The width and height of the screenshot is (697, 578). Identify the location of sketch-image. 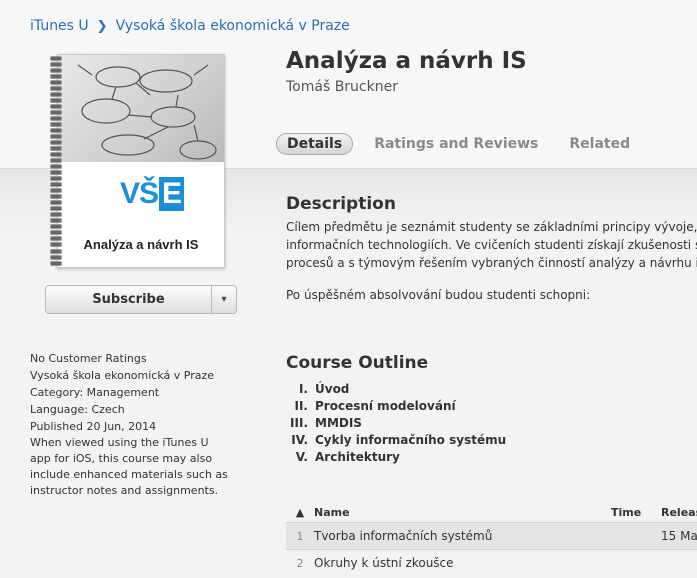
(141, 108).